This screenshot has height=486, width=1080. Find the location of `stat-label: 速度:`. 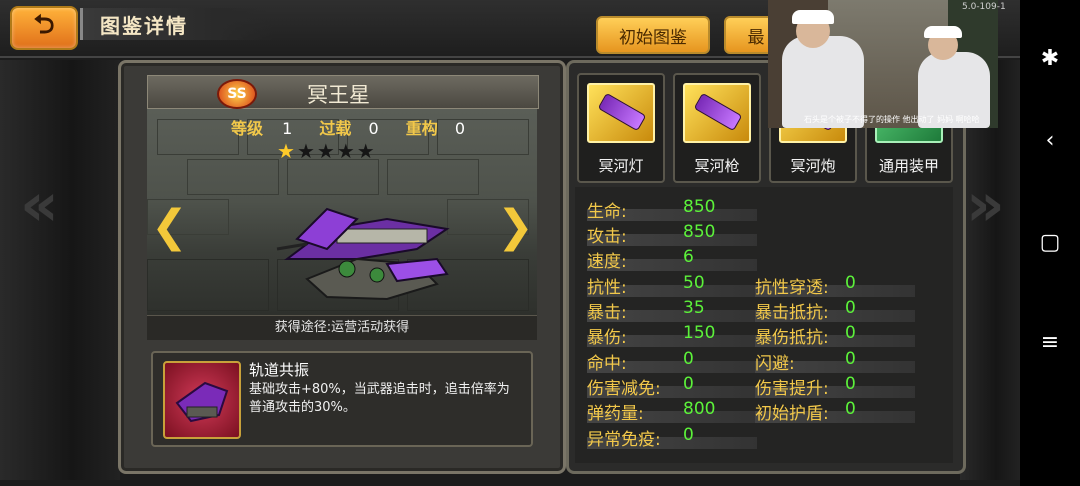

stat-label: 速度: is located at coordinates (607, 262).